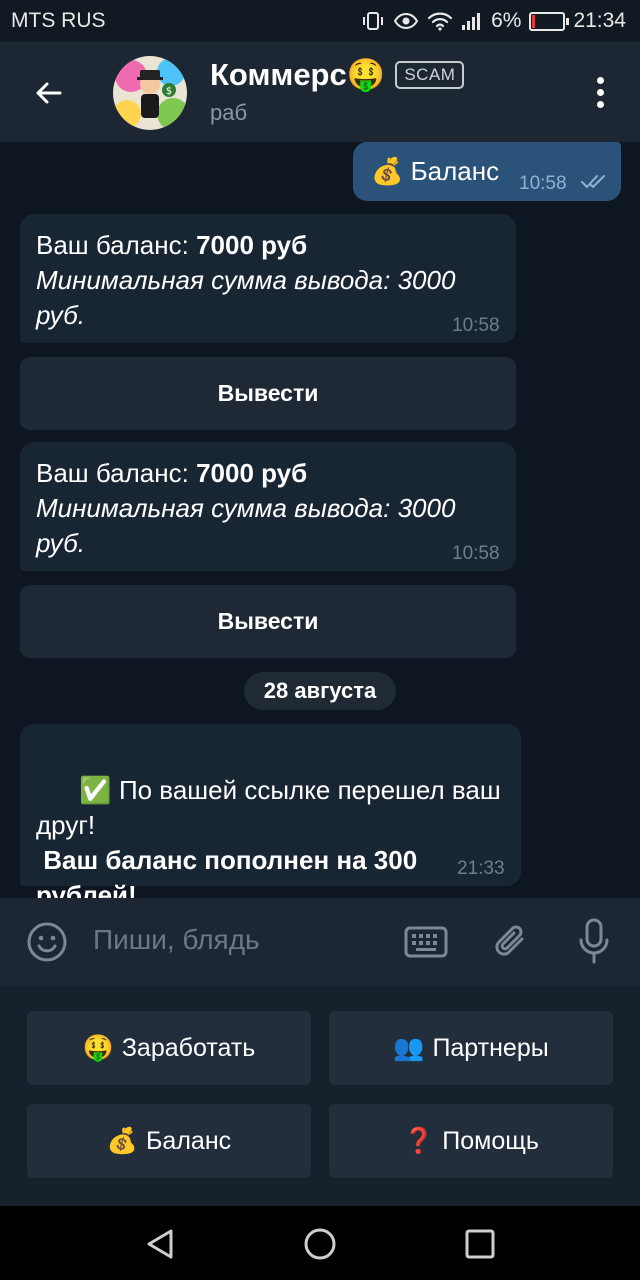  Describe the element at coordinates (506, 20) in the screenshot. I see `battery-percent: 6%` at that location.